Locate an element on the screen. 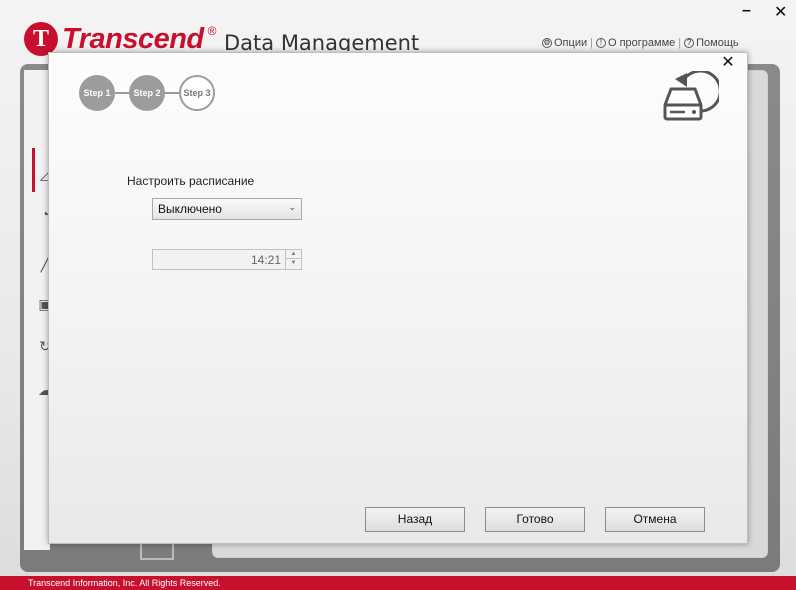 This screenshot has height=590, width=796. time-spinner: ▲ ▼ is located at coordinates (293, 259).